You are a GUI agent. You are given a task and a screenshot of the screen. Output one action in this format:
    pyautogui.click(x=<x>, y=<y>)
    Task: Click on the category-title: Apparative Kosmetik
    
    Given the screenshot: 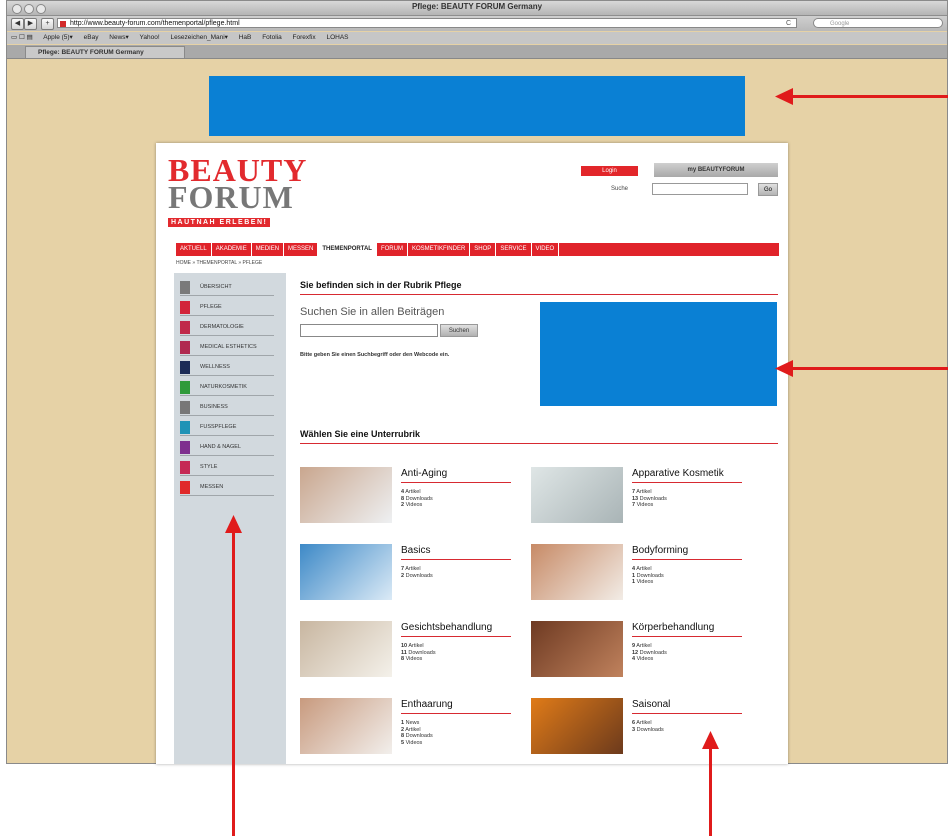 What is the action you would take?
    pyautogui.click(x=678, y=473)
    